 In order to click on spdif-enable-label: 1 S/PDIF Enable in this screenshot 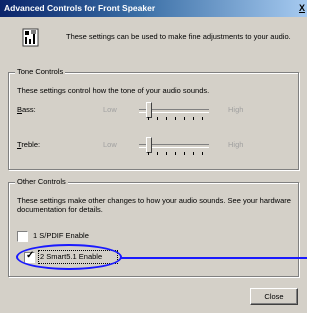, I will do `click(61, 235)`.